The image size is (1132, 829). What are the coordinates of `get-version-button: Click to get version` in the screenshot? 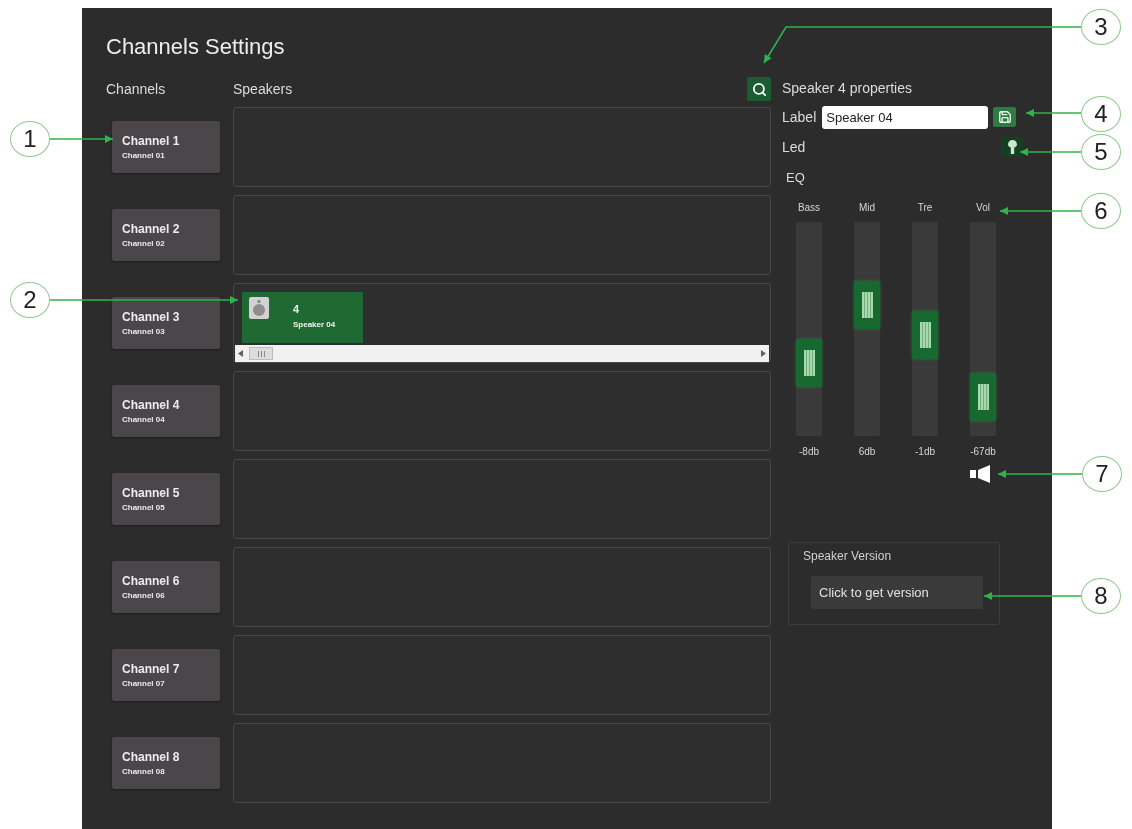 It's located at (897, 592).